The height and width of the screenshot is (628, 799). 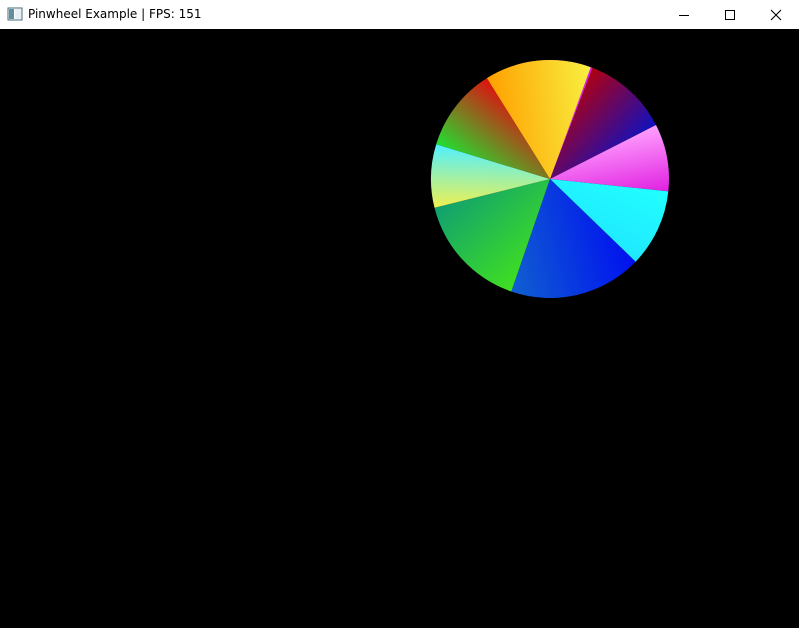 I want to click on close-icon, so click(x=776, y=14).